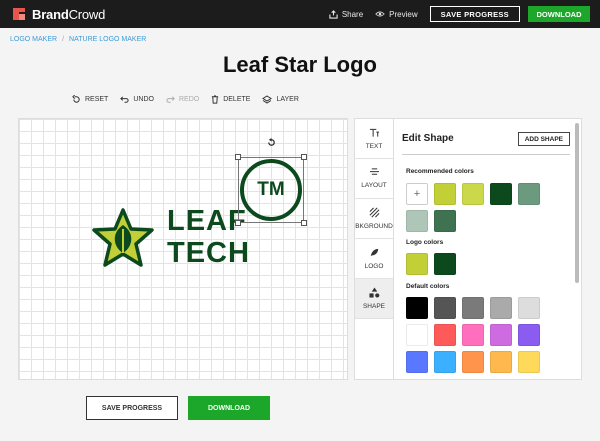 This screenshot has width=600, height=441. What do you see at coordinates (137, 99) in the screenshot?
I see `undo-button: UNDO` at bounding box center [137, 99].